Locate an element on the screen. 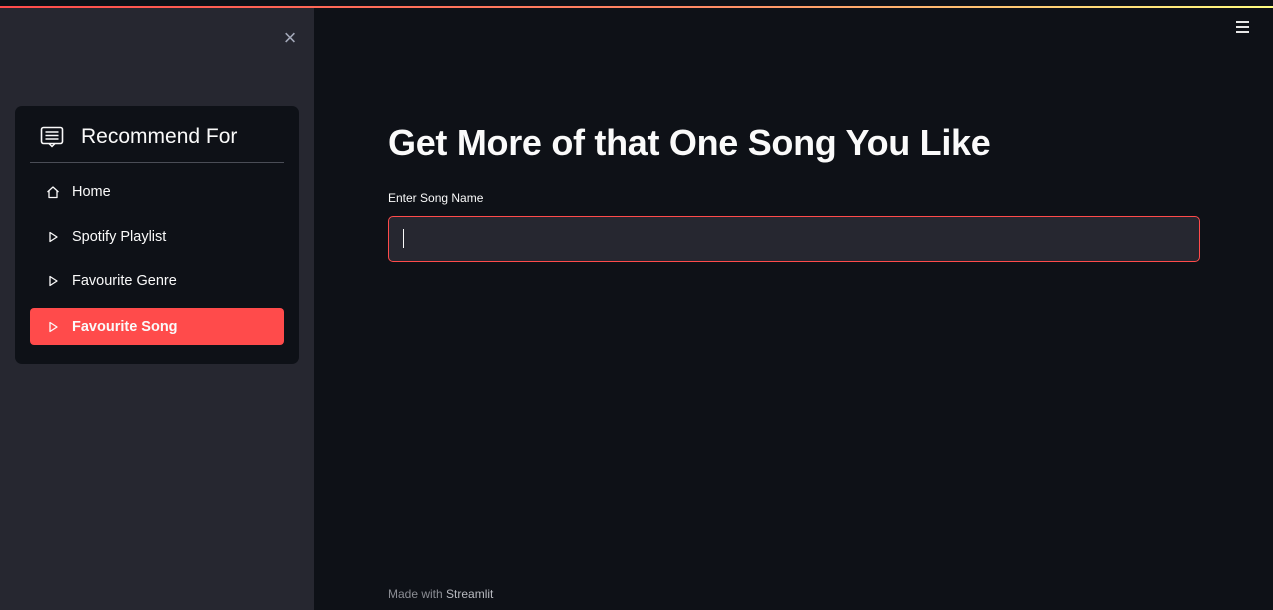  menu-item-spotify-playlist: Spotify Playlist is located at coordinates (157, 236).